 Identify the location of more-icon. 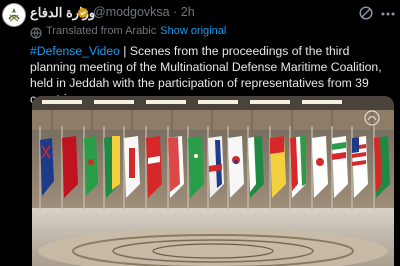
(388, 14).